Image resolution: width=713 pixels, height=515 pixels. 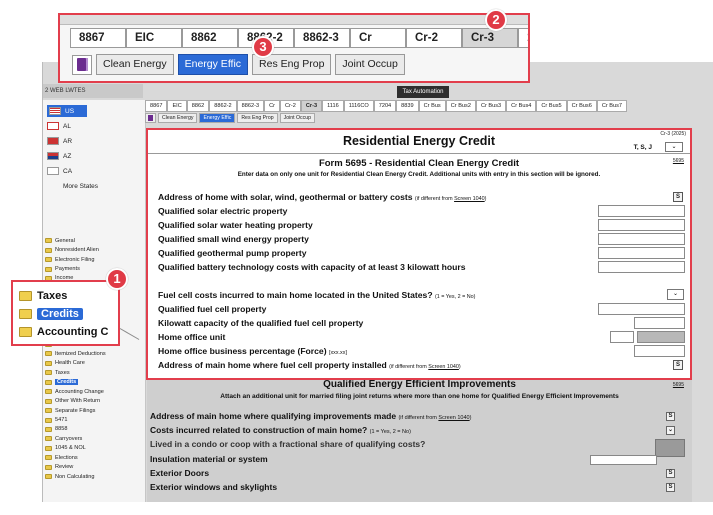 What do you see at coordinates (659, 351) in the screenshot?
I see `home-office-pct-input` at bounding box center [659, 351].